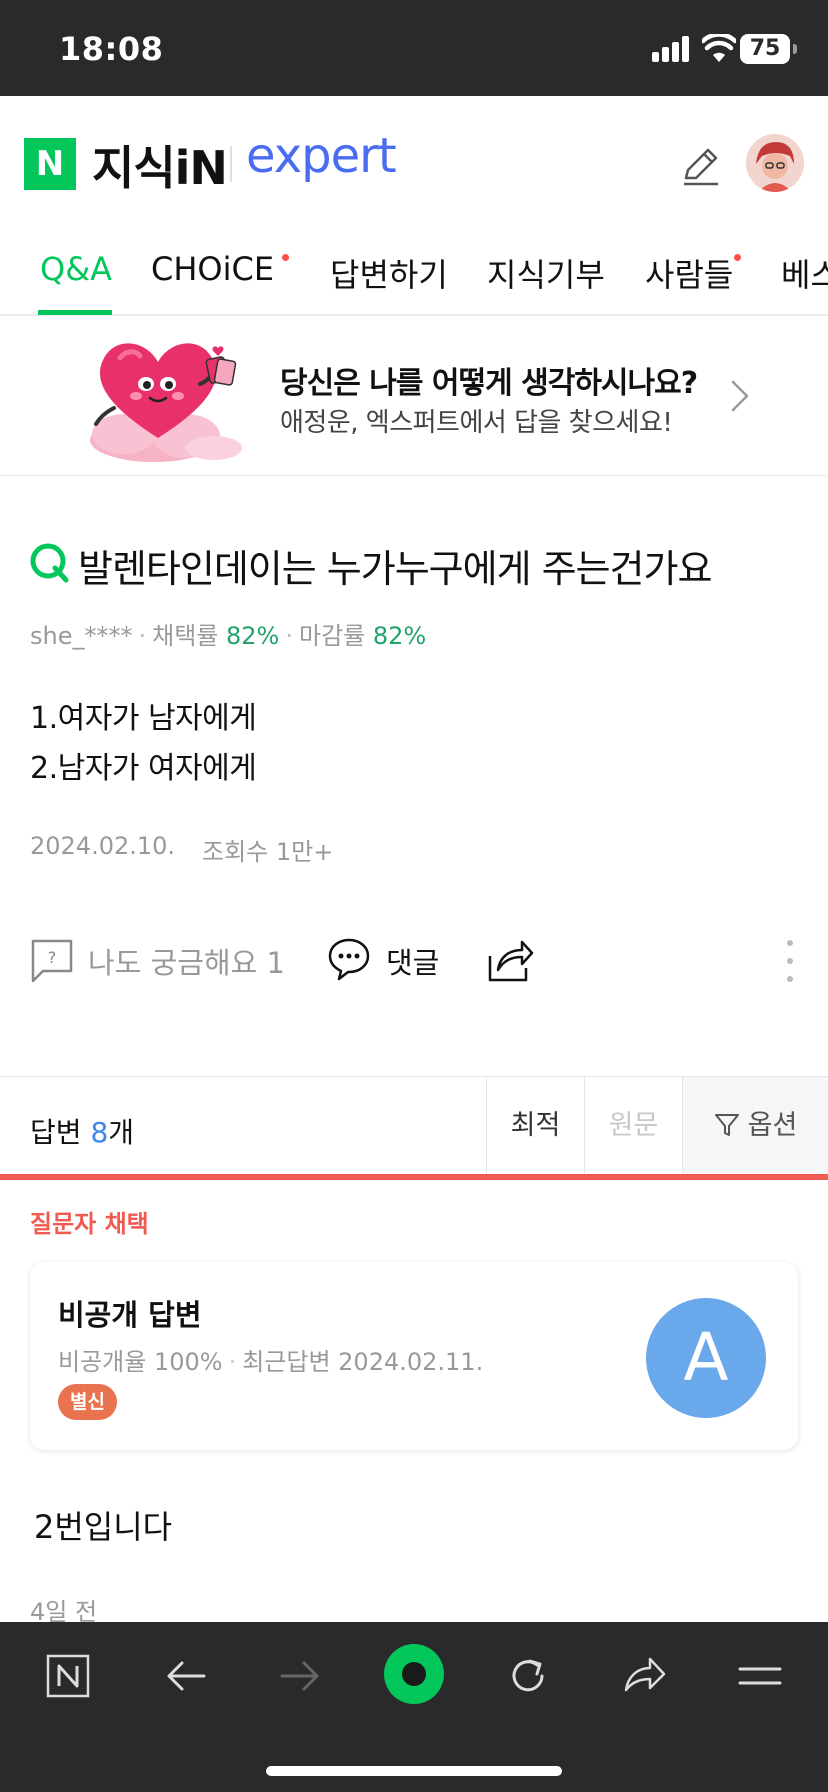  I want to click on tab-choice-new-dot, so click(285, 257).